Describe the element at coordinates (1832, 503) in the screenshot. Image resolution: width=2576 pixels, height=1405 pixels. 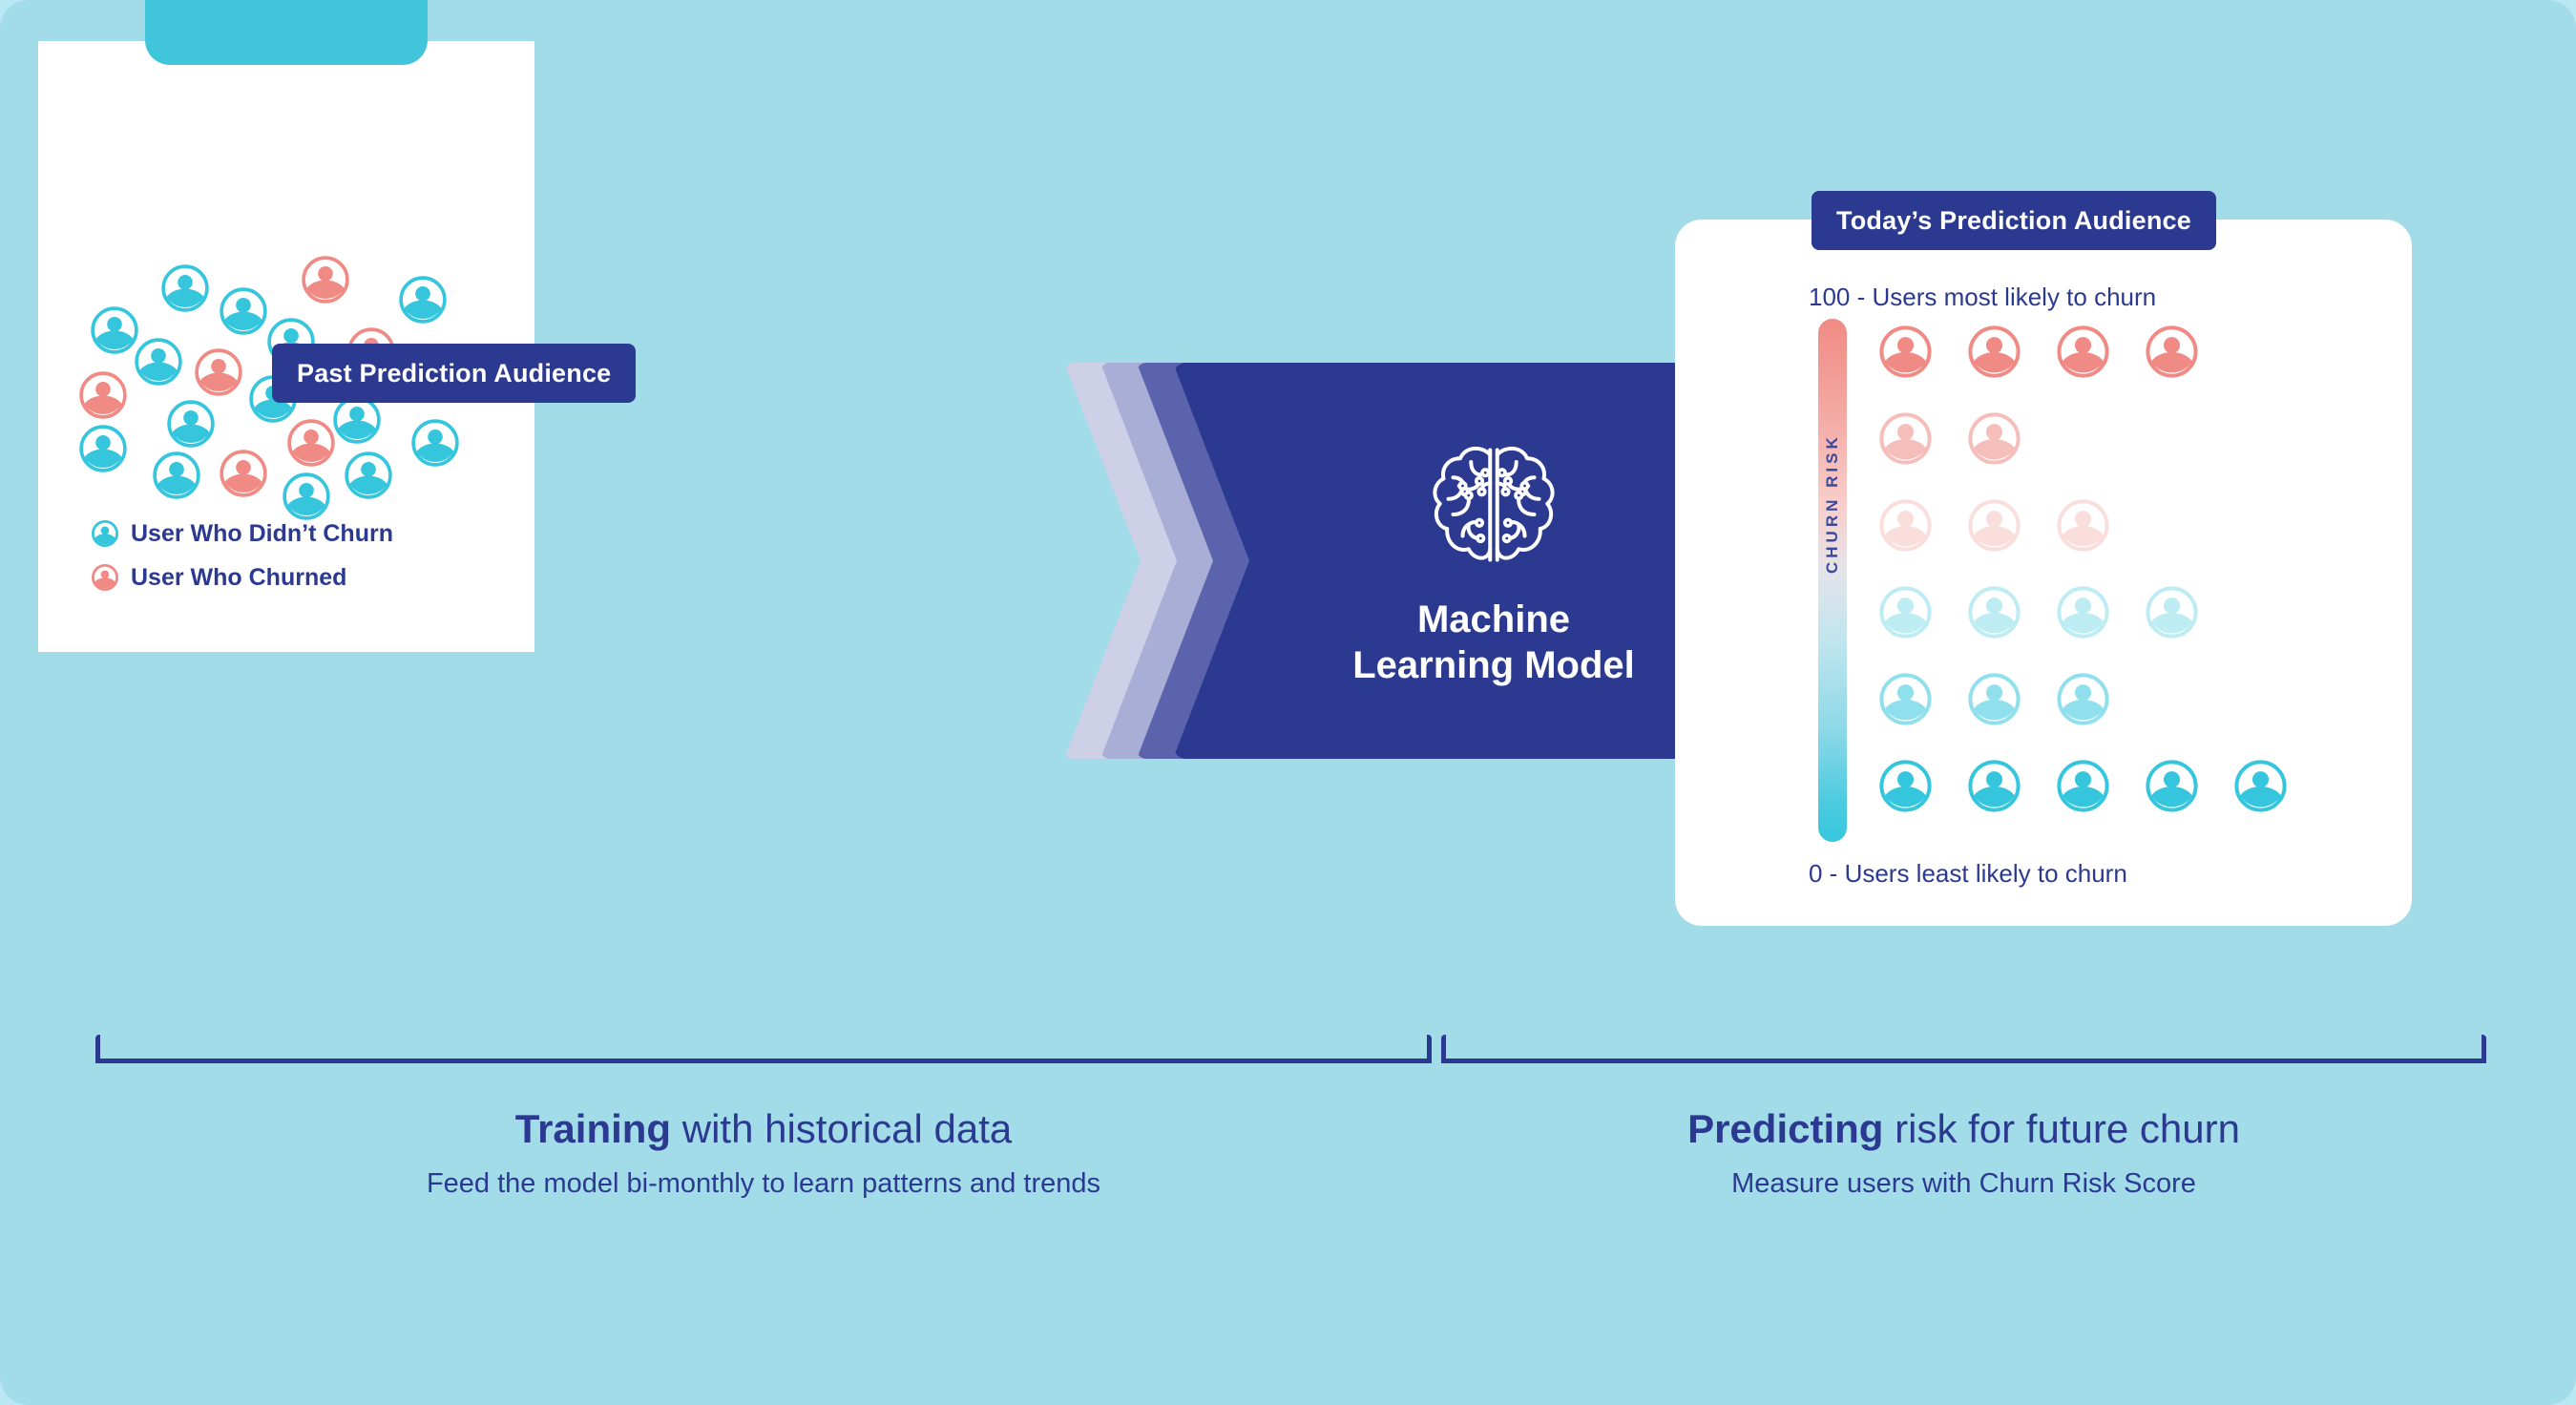
I see `churn-risk-axis-label: CHURN RISK` at that location.